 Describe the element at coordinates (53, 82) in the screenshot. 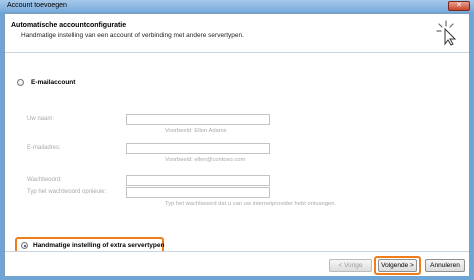

I see `email-account-label: E-mailaccount` at that location.